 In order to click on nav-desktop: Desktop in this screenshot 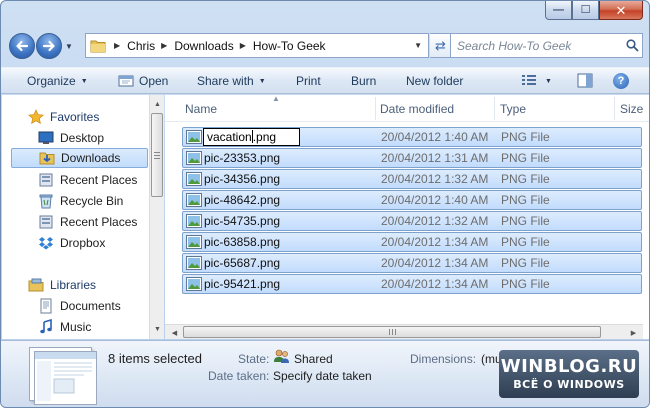, I will do `click(93, 138)`.